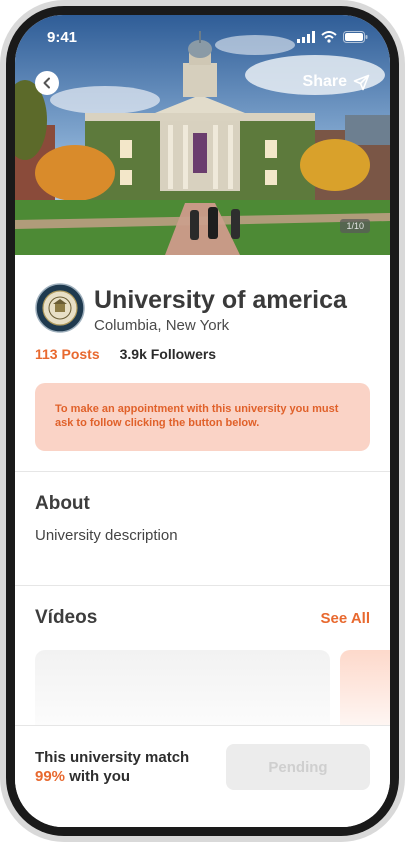  Describe the element at coordinates (220, 300) in the screenshot. I see `university-name: University of america` at that location.